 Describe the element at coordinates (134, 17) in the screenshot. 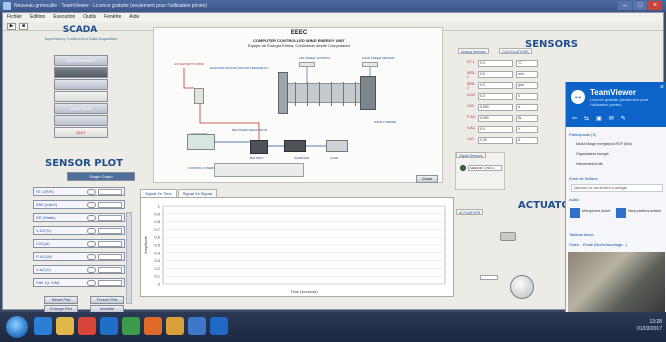

I see `menu-item-5: Aide` at that location.